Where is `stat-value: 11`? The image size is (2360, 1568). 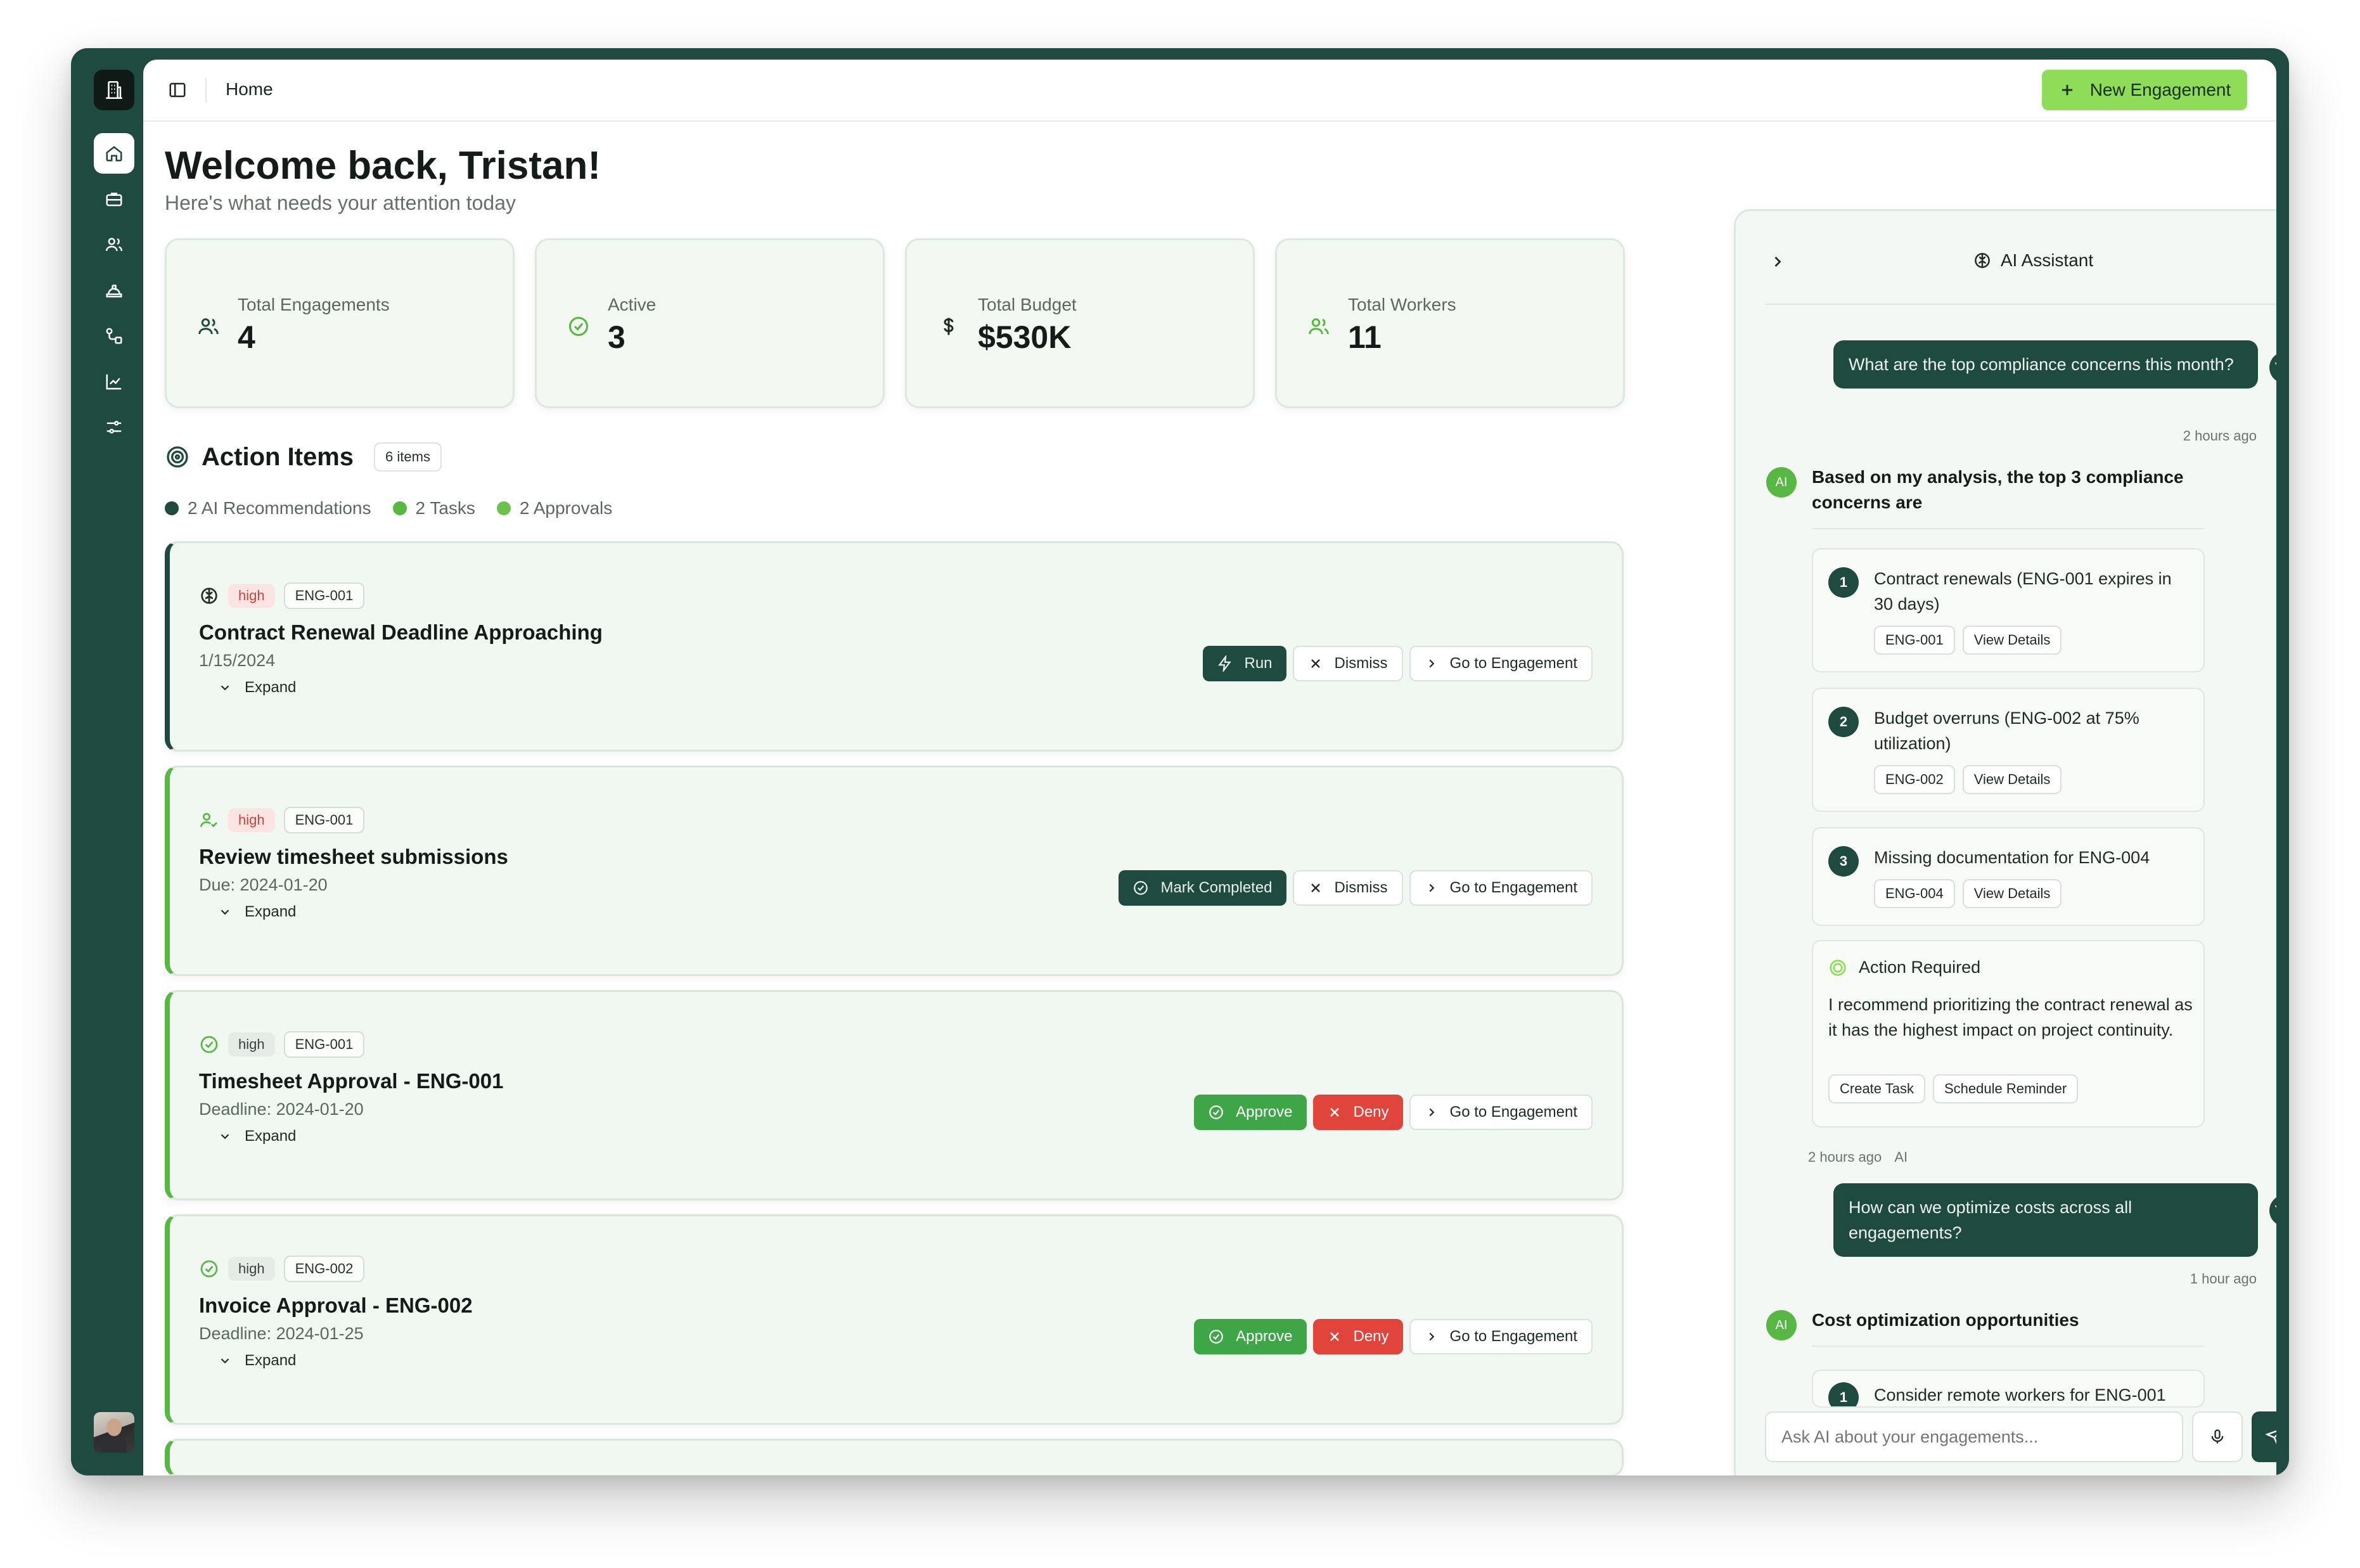 stat-value: 11 is located at coordinates (1365, 337).